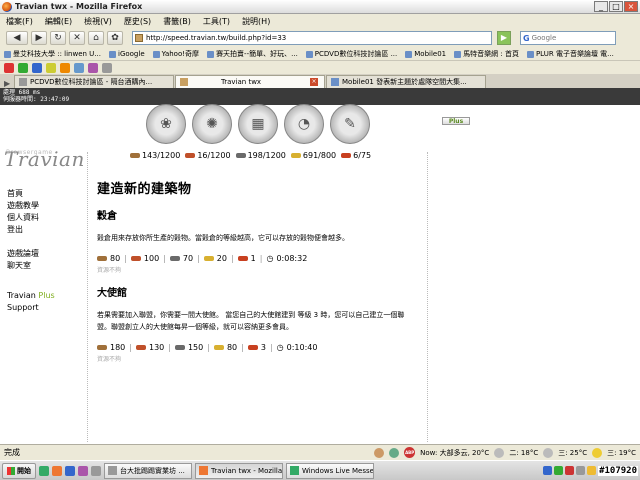  I want to click on nav-travian-plus: Travian Plus, so click(31, 296).